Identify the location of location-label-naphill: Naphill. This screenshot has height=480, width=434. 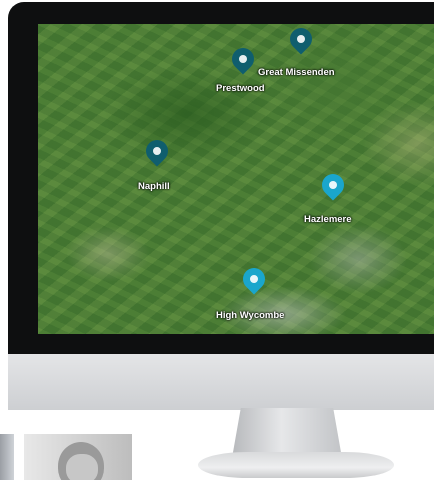
(154, 186).